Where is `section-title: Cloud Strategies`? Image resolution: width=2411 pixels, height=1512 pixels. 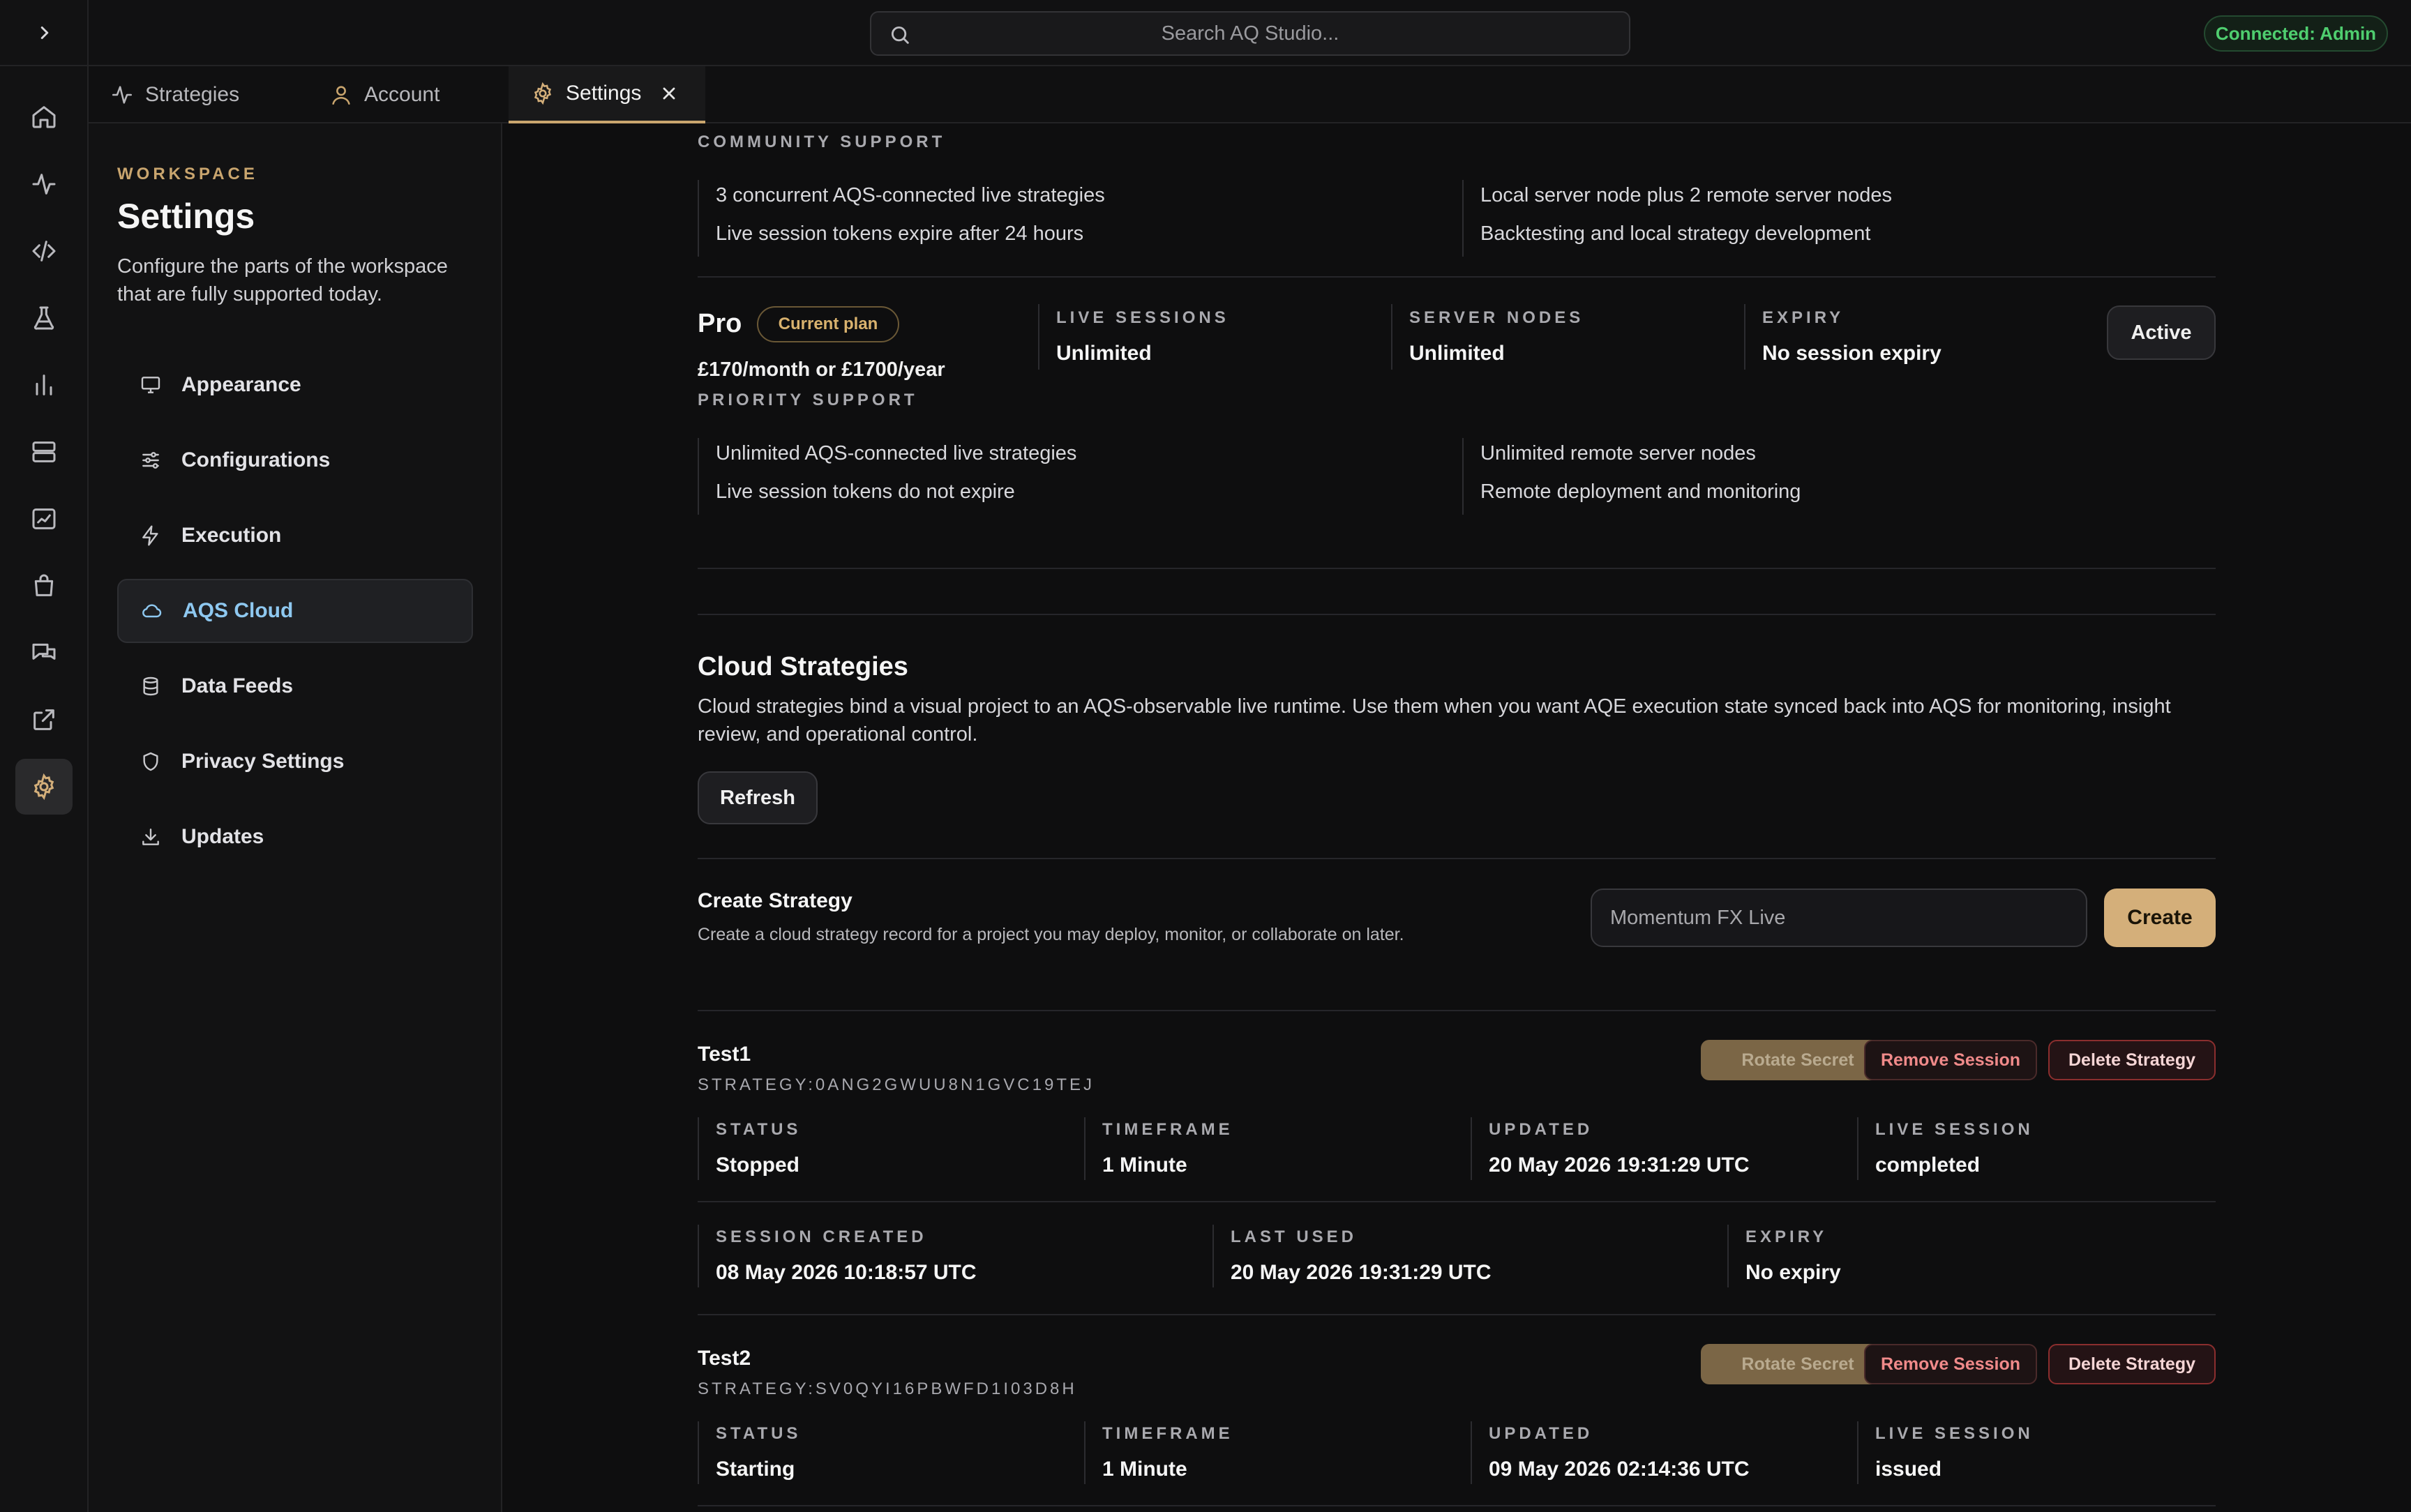
section-title: Cloud Strategies is located at coordinates (803, 666).